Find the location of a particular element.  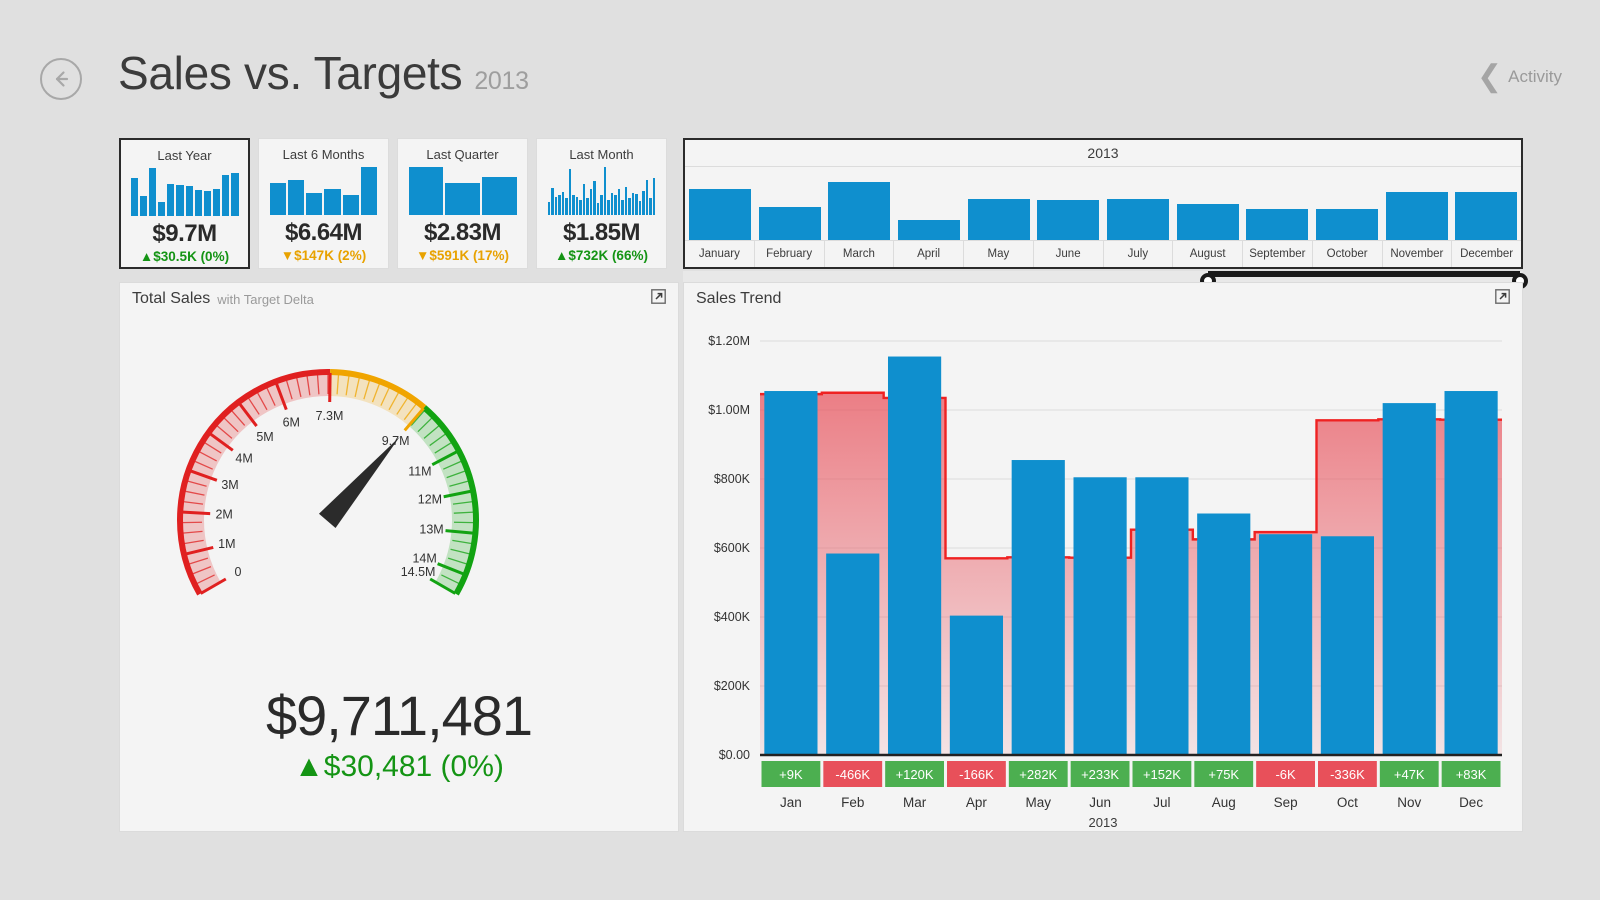

timeline-month-label: February is located at coordinates (790, 254).